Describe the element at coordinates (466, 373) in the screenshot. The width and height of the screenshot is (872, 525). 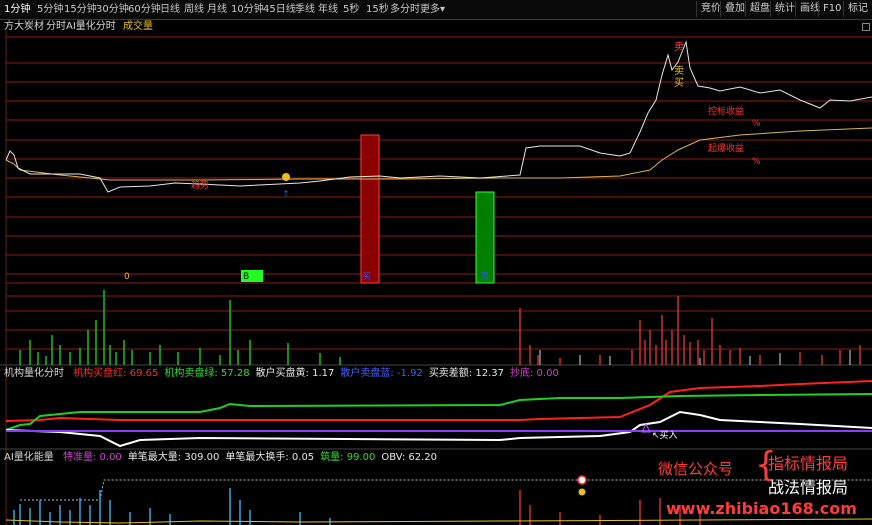
I see `indicator-value-4: 买卖差额: 12.37` at that location.